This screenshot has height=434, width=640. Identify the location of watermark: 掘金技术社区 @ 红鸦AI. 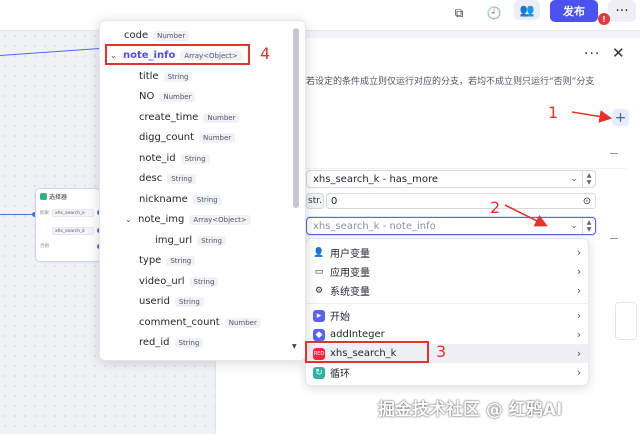
(470, 410).